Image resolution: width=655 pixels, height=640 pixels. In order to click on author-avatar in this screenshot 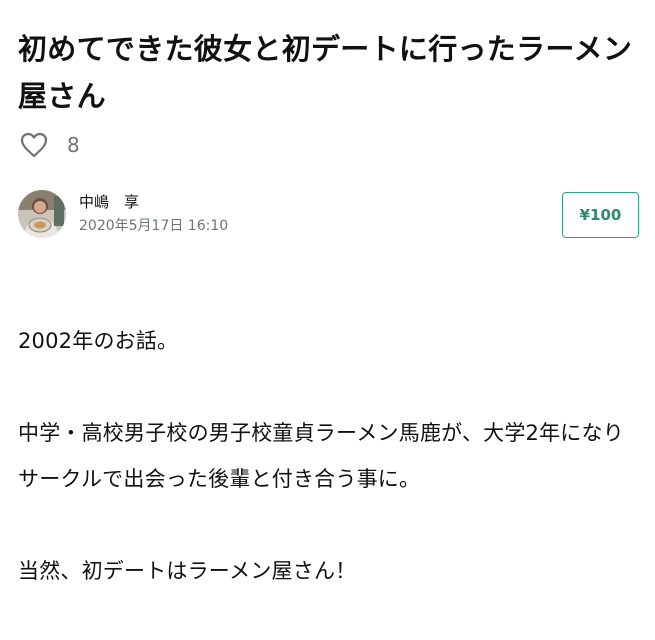, I will do `click(42, 214)`.